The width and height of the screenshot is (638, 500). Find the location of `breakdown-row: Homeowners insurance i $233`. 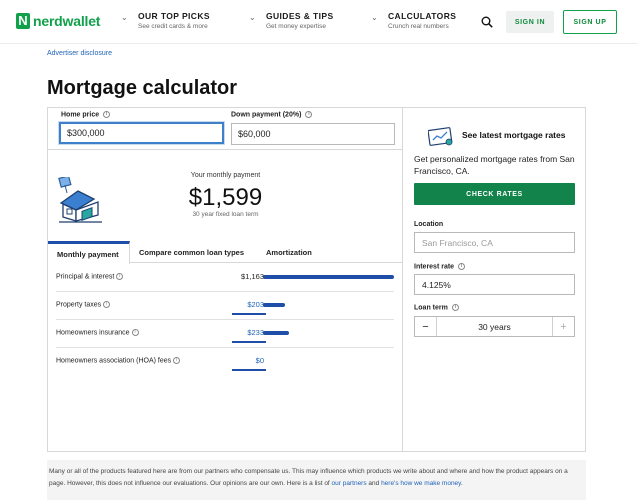

breakdown-row: Homeowners insurance i $233 is located at coordinates (225, 334).